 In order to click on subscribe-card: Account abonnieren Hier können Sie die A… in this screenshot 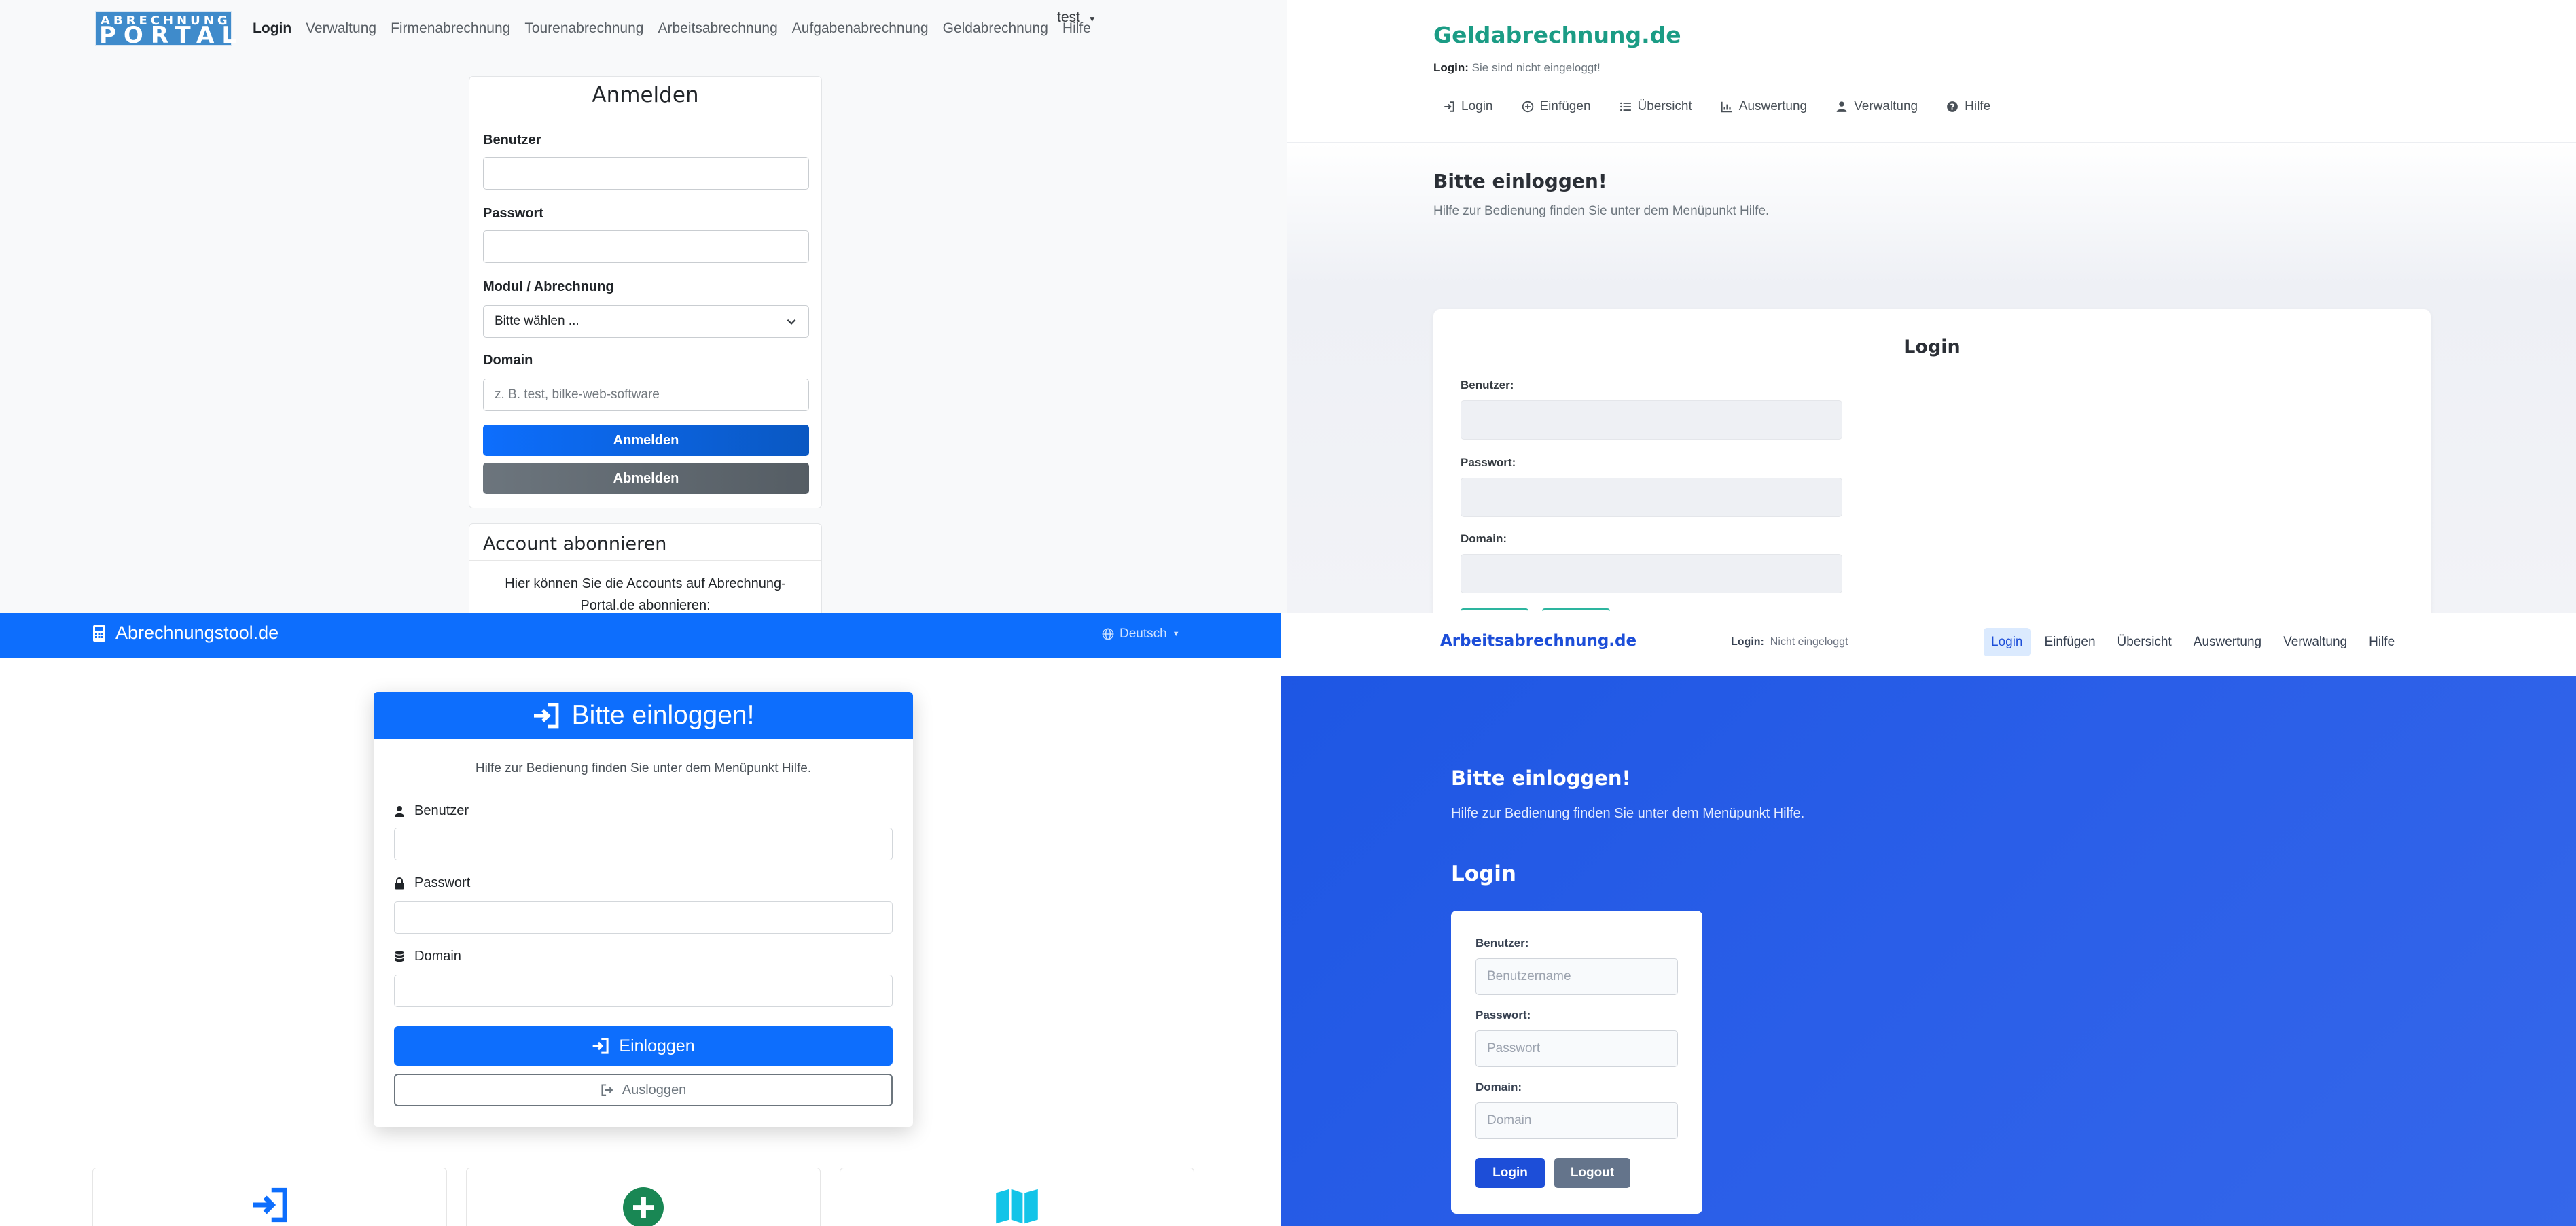, I will do `click(645, 568)`.